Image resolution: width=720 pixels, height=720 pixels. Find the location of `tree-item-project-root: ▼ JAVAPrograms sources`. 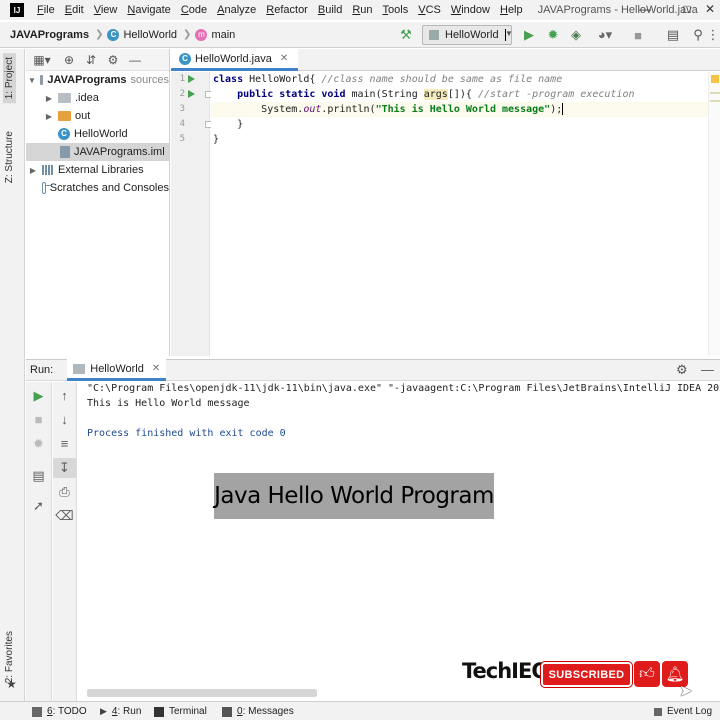

tree-item-project-root: ▼ JAVAPrograms sources is located at coordinates (97, 80).